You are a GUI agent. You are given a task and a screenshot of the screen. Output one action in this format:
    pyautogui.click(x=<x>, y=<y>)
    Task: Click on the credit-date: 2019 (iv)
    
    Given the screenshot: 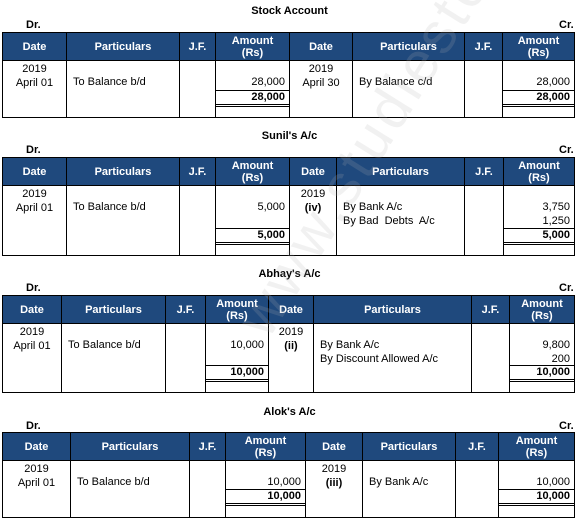 What is the action you would take?
    pyautogui.click(x=313, y=220)
    